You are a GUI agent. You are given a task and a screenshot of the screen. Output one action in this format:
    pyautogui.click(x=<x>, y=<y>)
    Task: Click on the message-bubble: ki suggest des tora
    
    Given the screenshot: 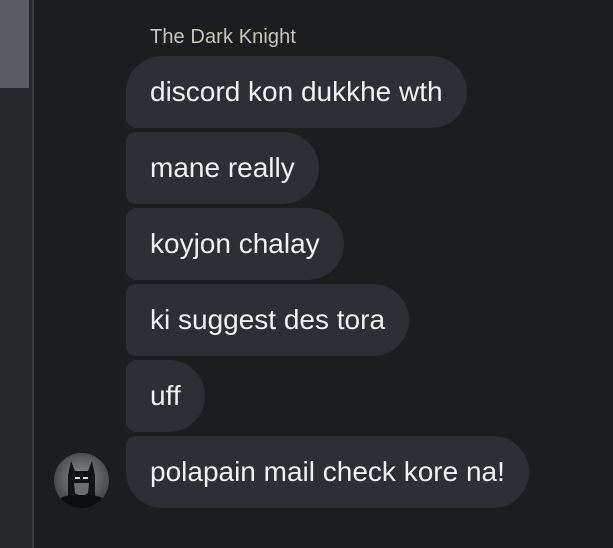 What is the action you would take?
    pyautogui.click(x=268, y=320)
    